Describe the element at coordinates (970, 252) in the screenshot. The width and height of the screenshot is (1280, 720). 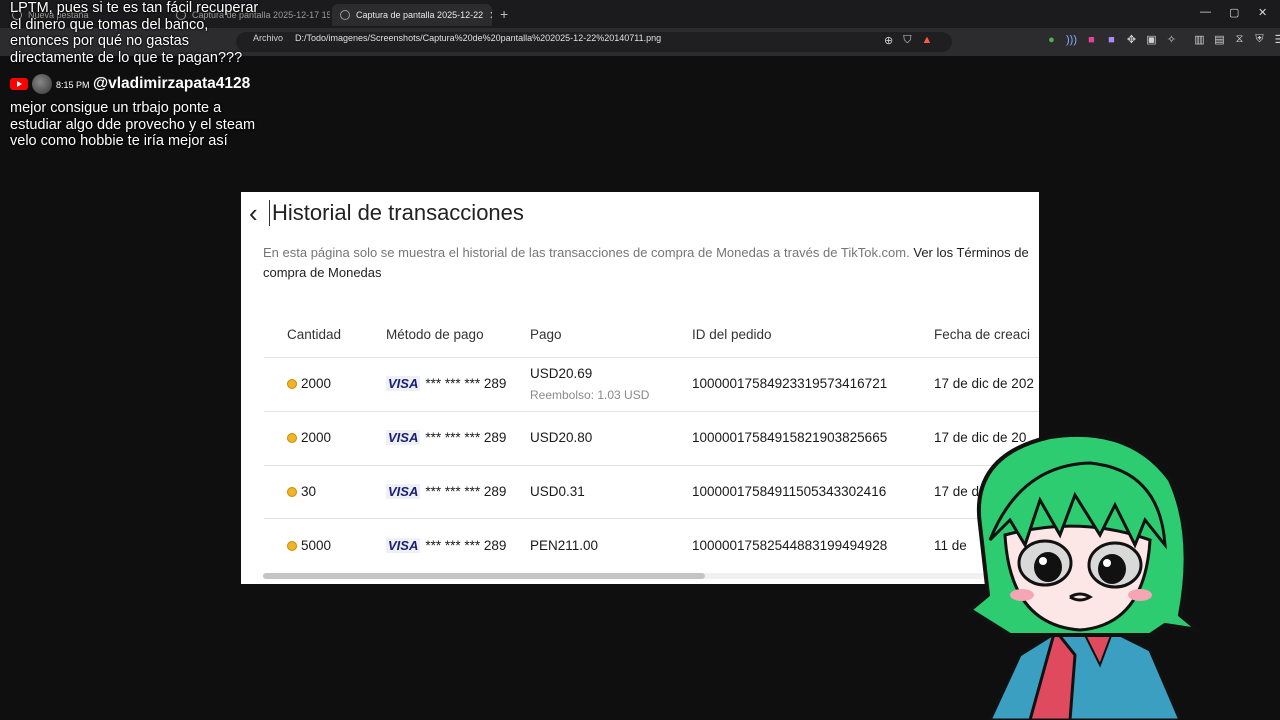
I see `terms-link: Ver los Términos de` at that location.